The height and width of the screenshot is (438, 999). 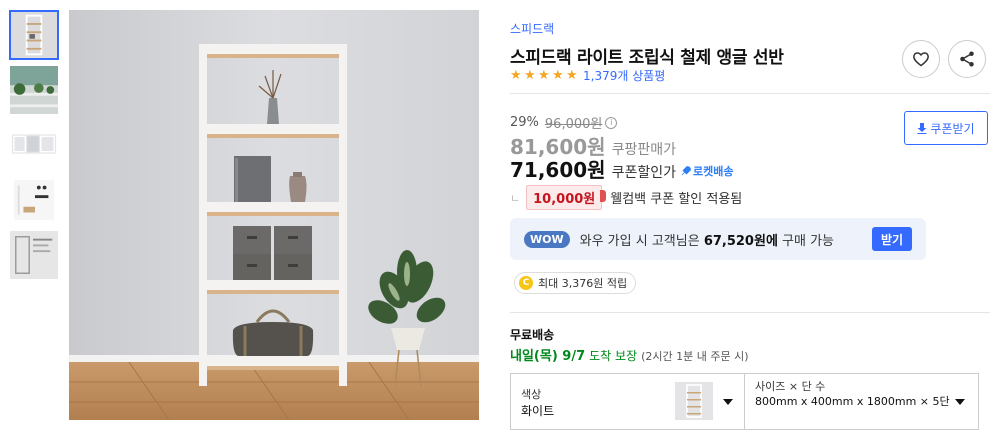 I want to click on wow-amount: 67,520원에, so click(x=740, y=241).